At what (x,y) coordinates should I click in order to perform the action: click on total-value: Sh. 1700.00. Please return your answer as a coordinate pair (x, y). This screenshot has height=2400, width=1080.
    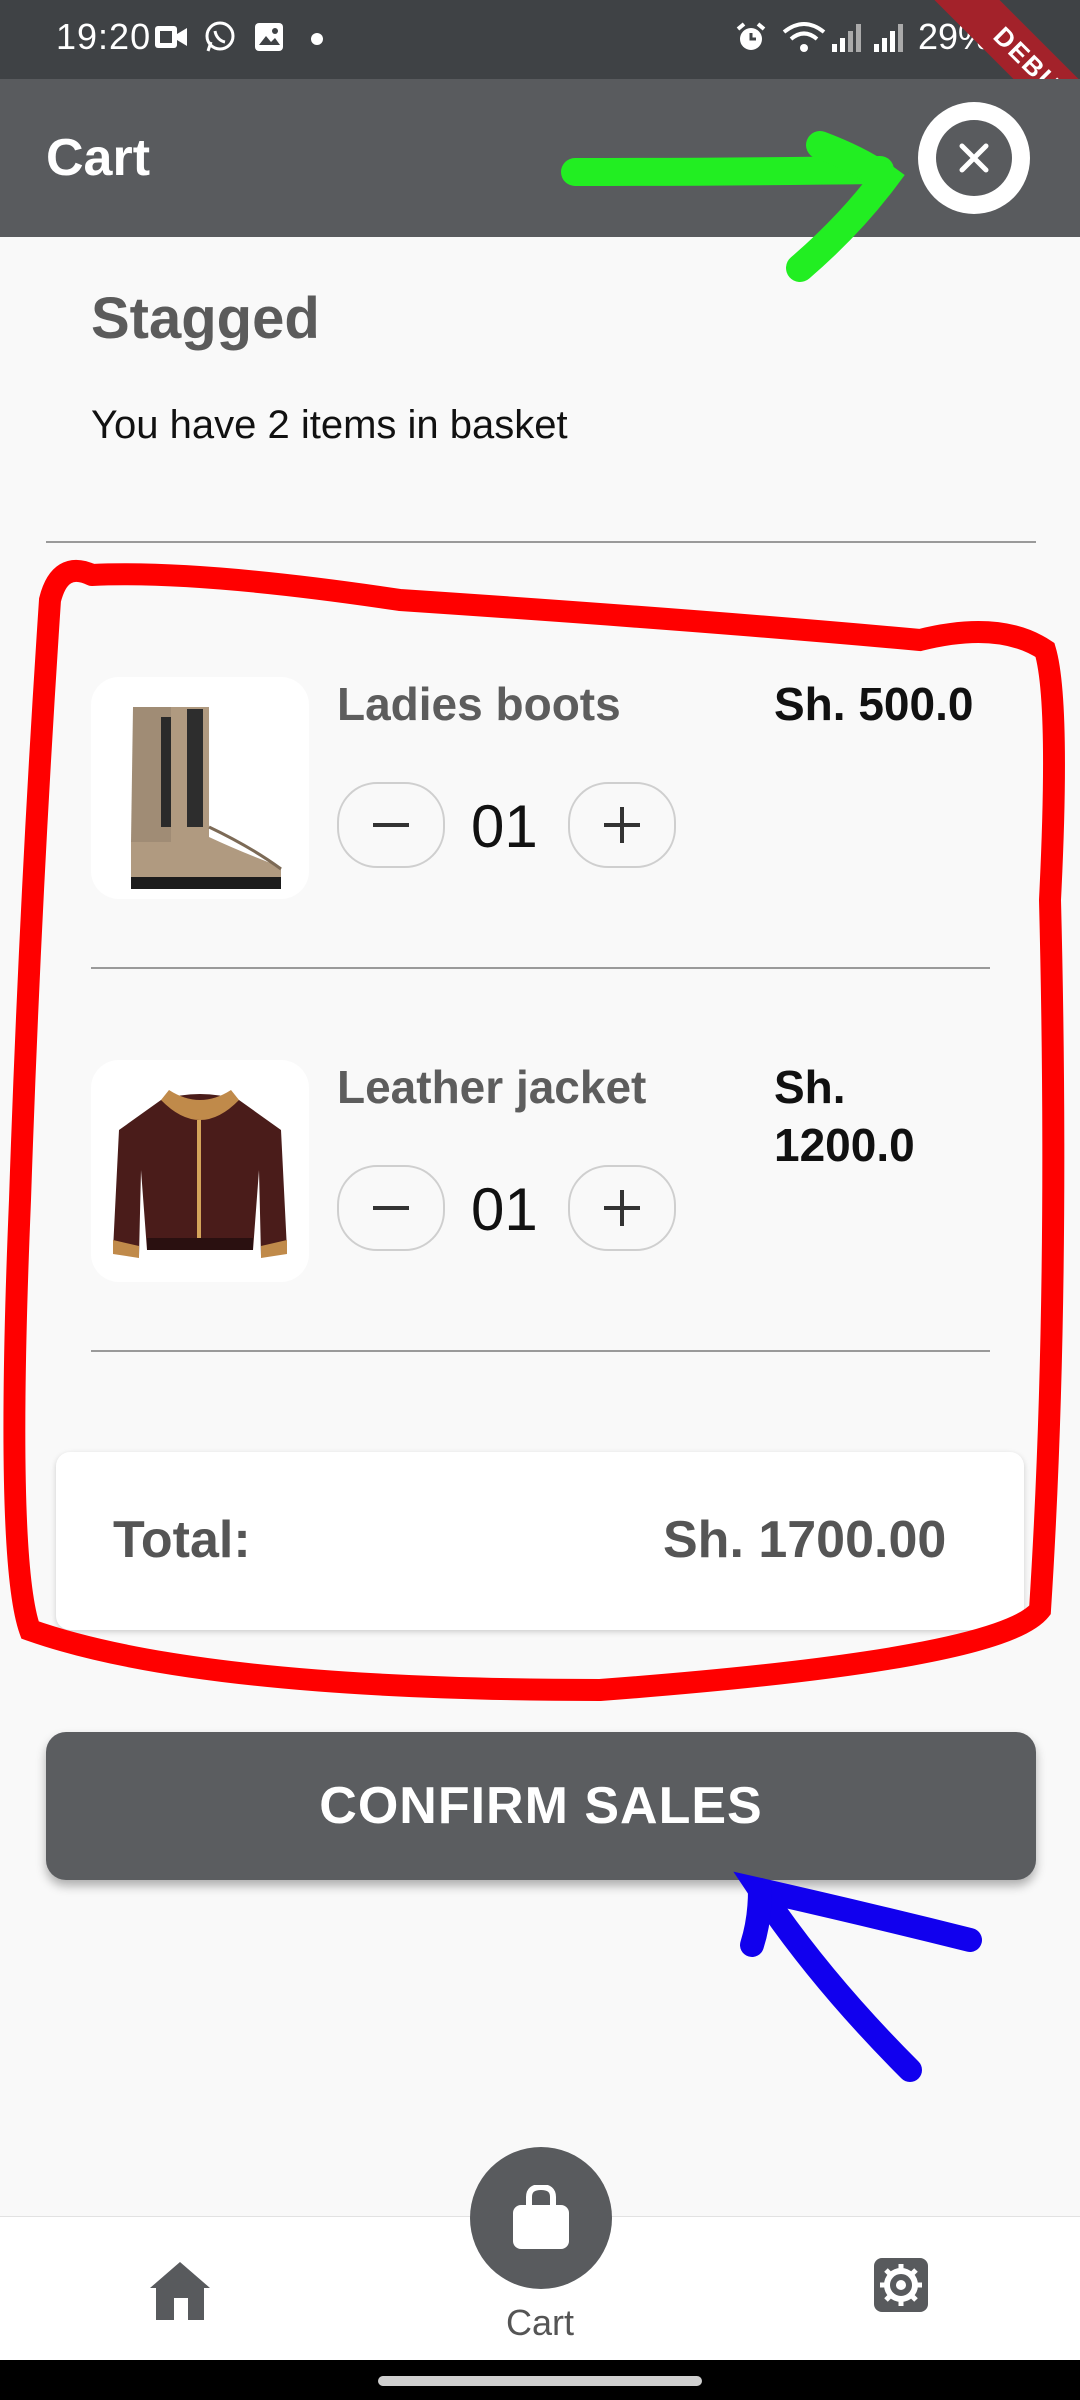
    Looking at the image, I should click on (805, 1540).